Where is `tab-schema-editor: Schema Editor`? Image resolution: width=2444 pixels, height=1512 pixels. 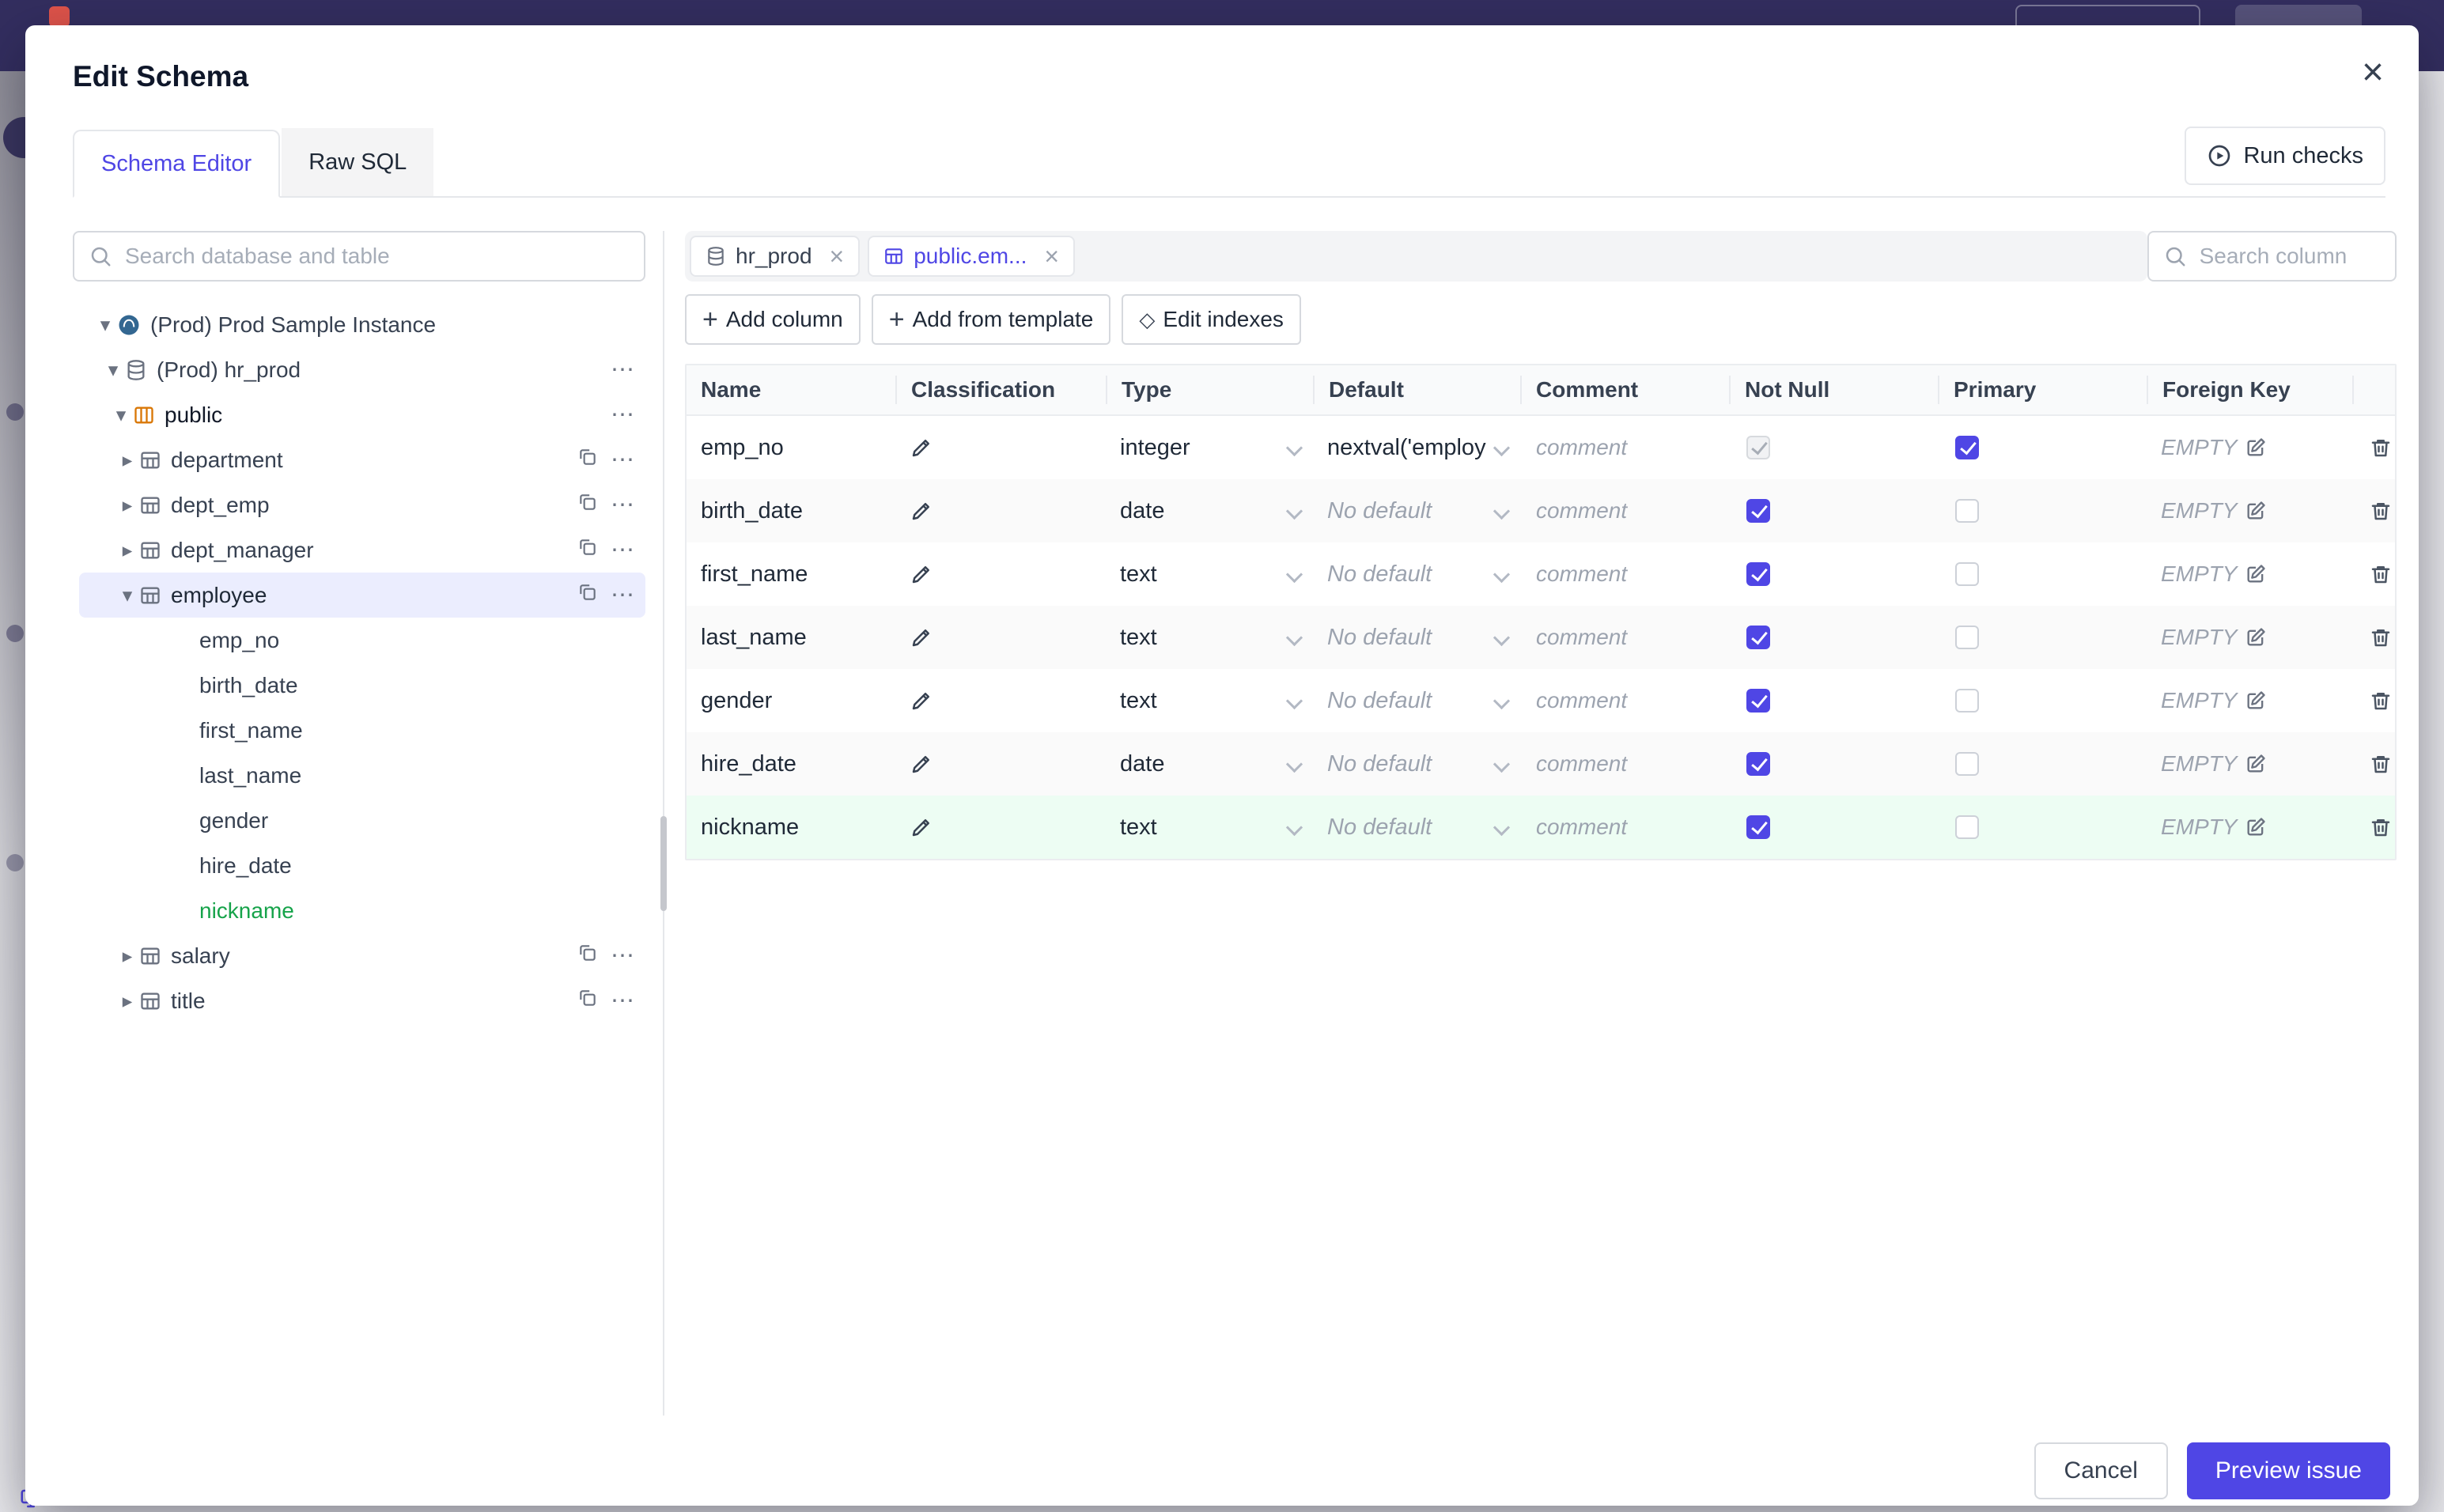
tab-schema-editor: Schema Editor is located at coordinates (177, 164).